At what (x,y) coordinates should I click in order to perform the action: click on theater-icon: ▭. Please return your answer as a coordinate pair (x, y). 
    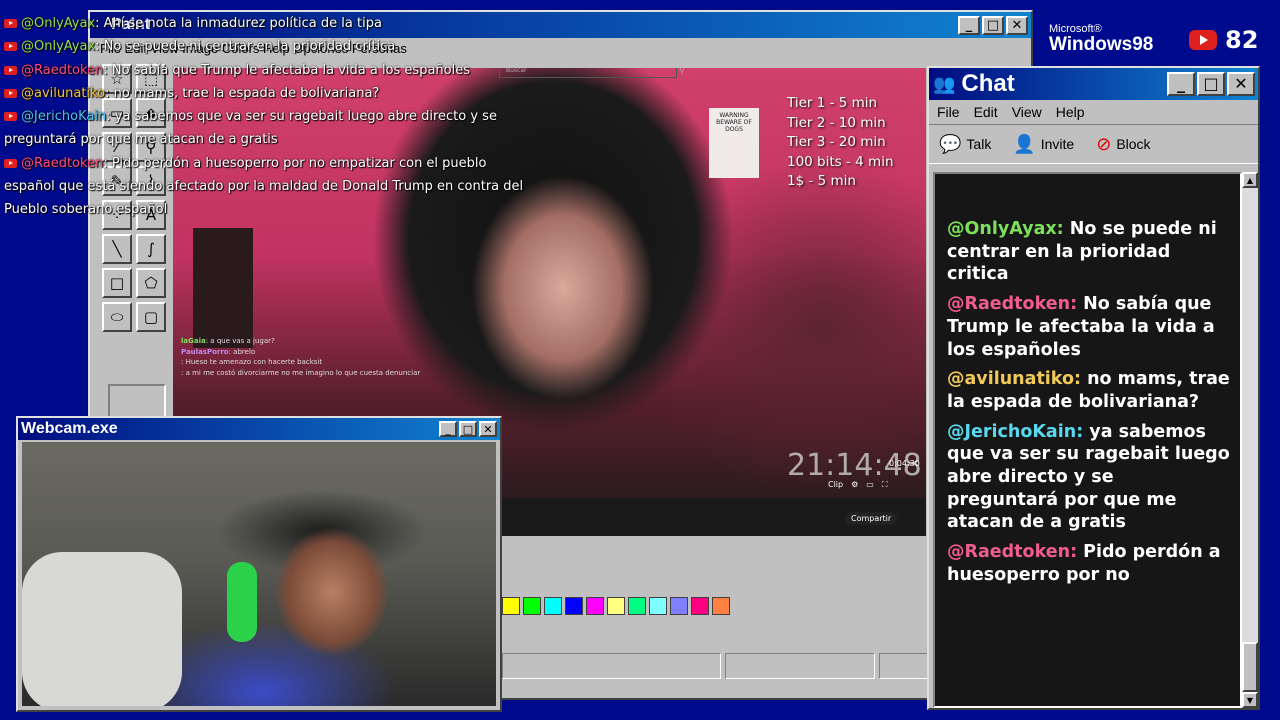
    Looking at the image, I should click on (870, 485).